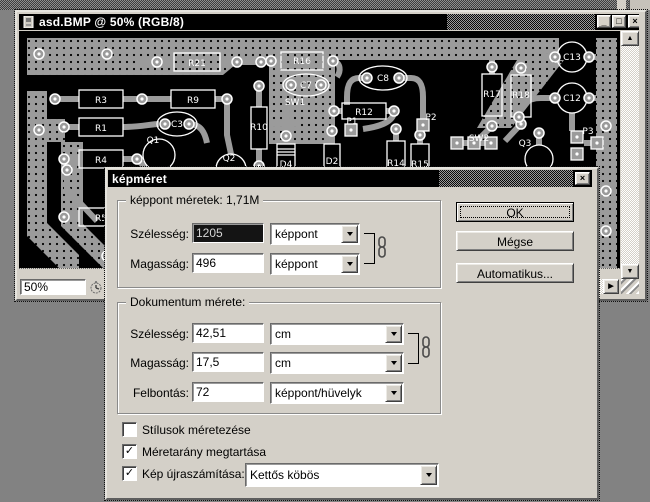  What do you see at coordinates (101, 161) in the screenshot?
I see `pcb-label-R4: R4` at bounding box center [101, 161].